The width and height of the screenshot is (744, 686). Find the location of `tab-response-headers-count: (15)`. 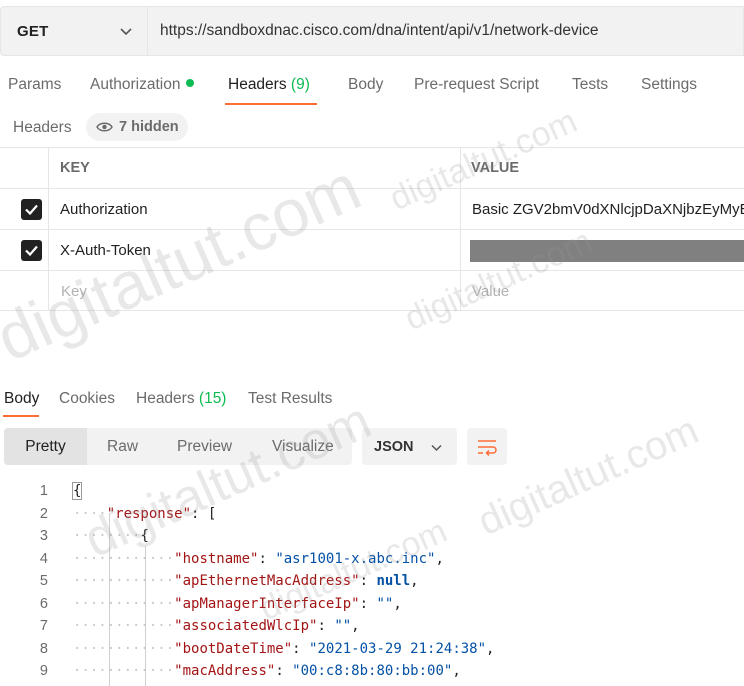

tab-response-headers-count: (15) is located at coordinates (212, 398).